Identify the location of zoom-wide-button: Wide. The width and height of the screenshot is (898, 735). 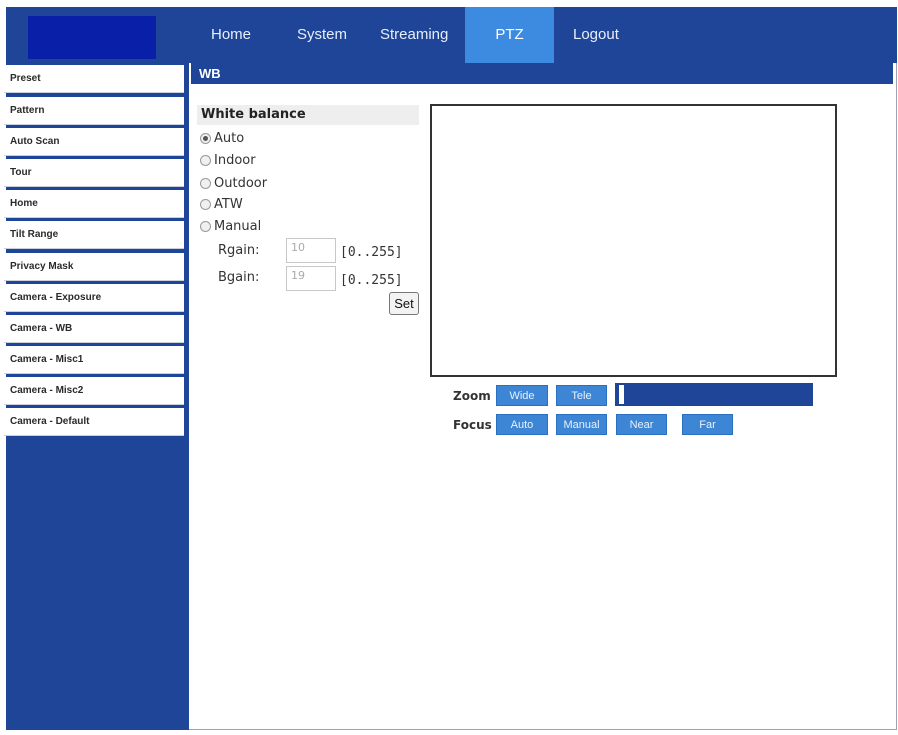
(522, 395).